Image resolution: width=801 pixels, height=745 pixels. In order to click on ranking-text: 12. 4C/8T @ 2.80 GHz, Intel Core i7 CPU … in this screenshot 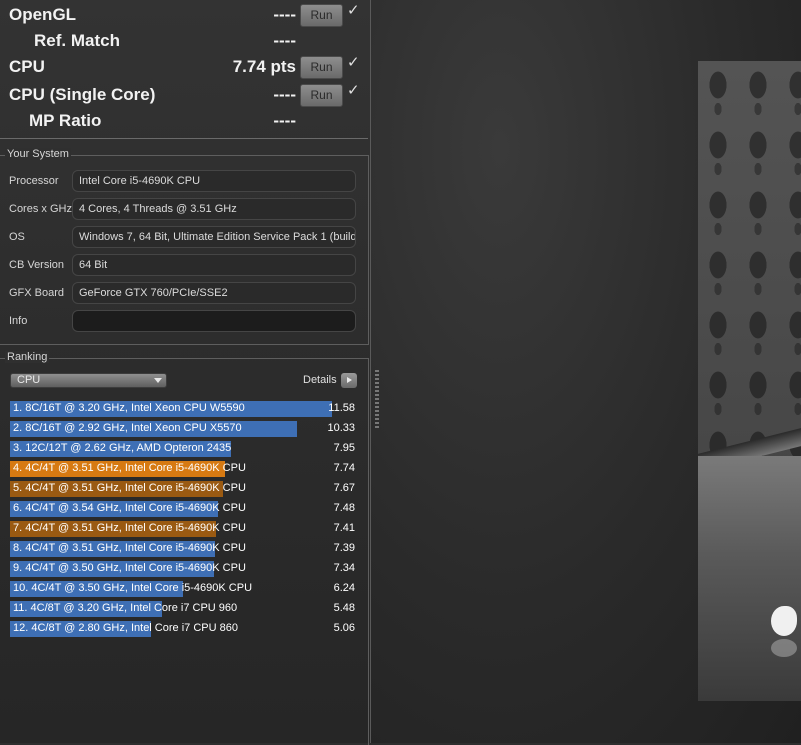, I will do `click(125, 628)`.